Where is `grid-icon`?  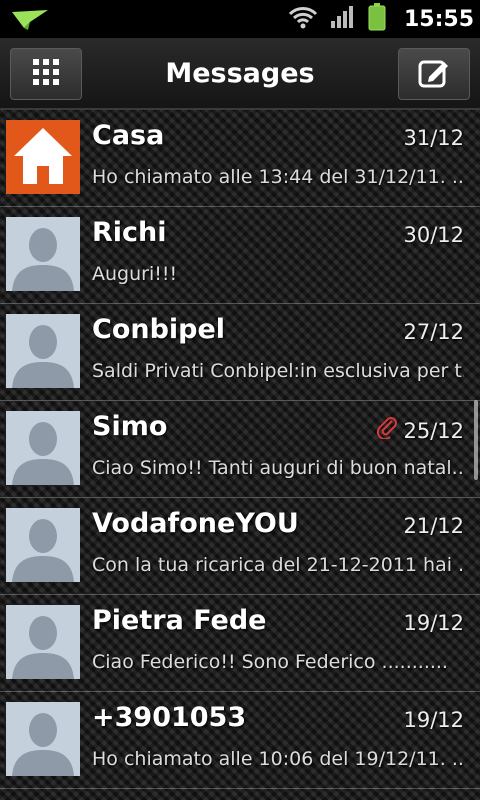
grid-icon is located at coordinates (46, 74).